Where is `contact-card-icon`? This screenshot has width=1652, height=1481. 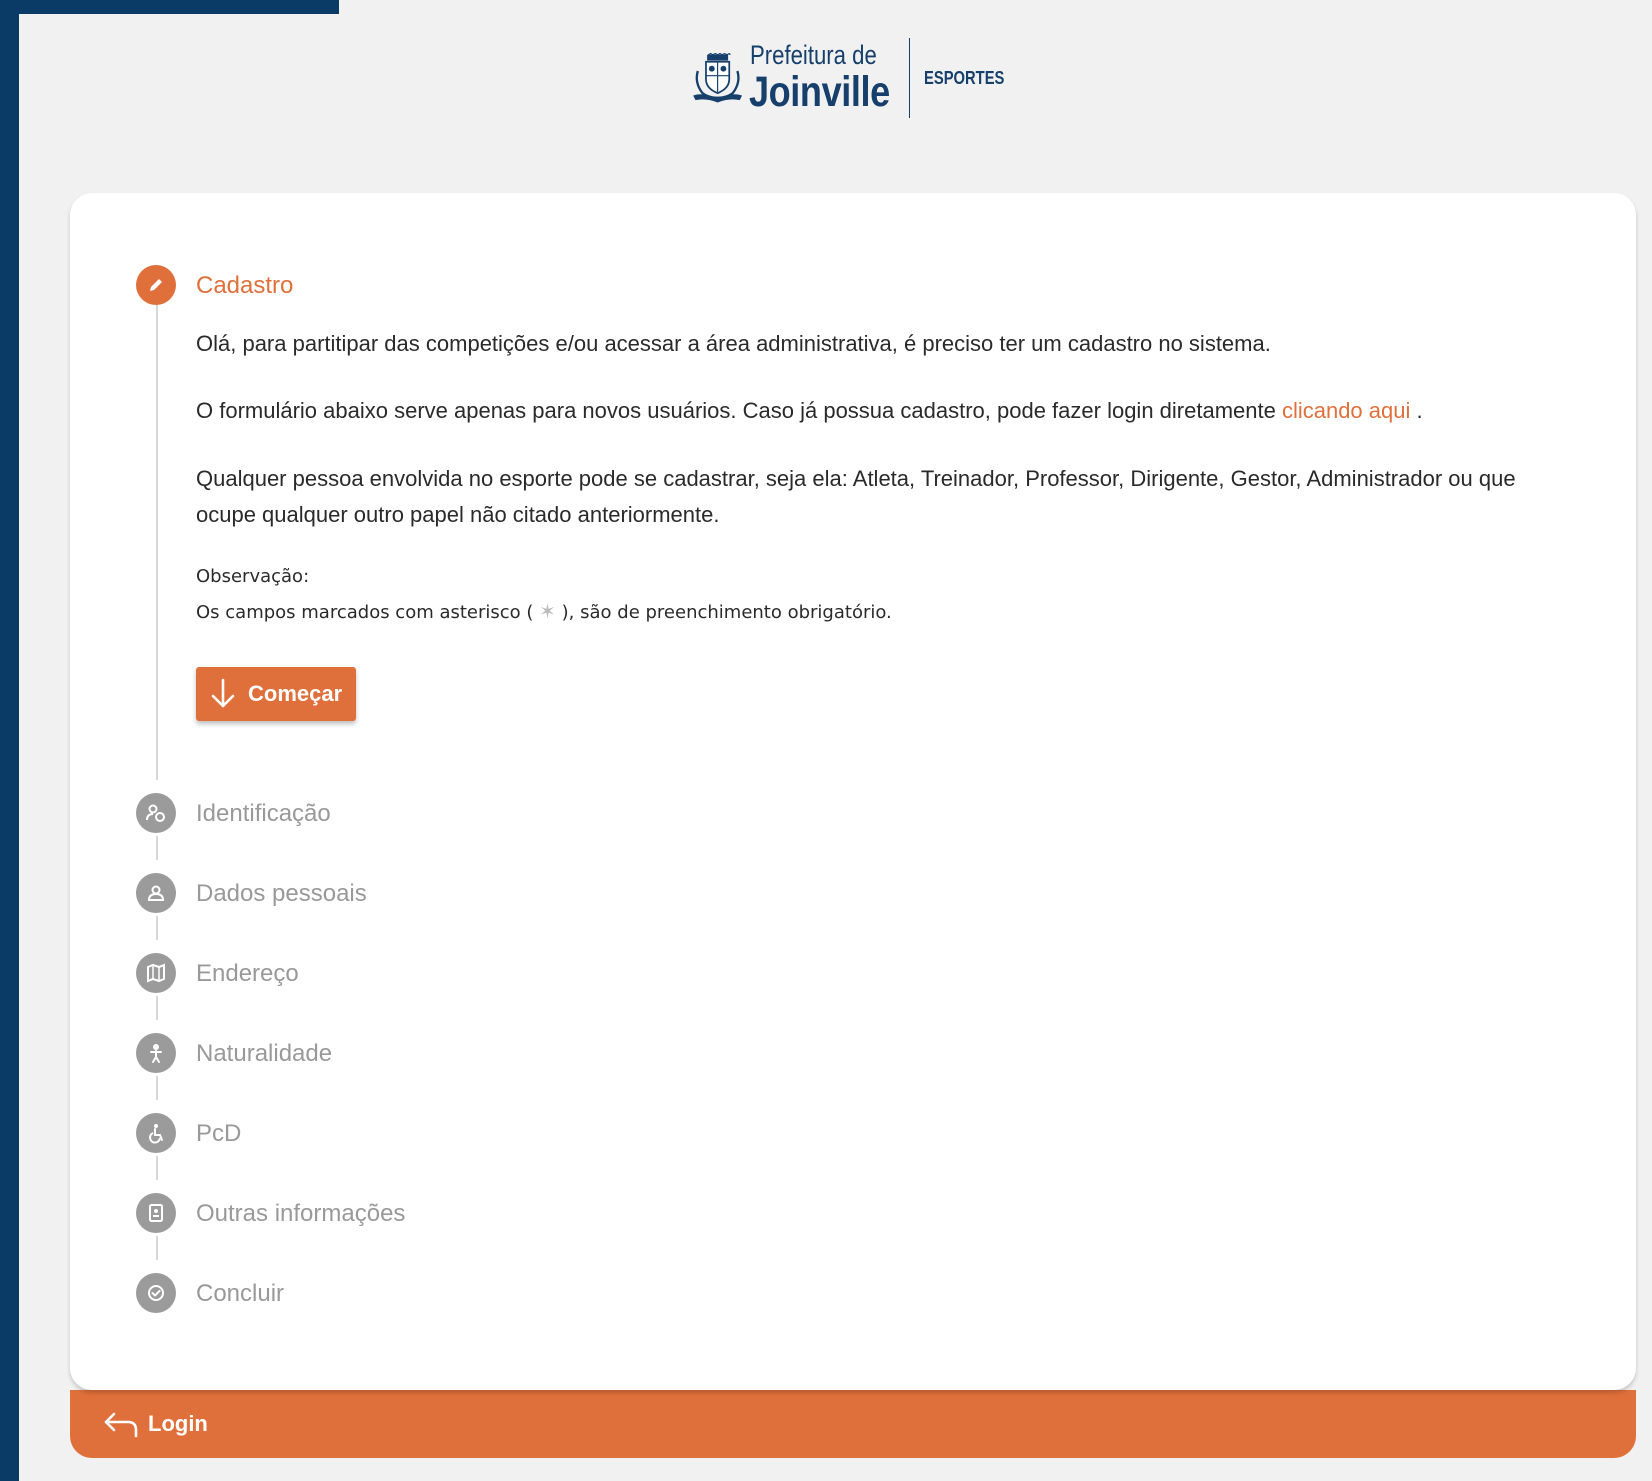 contact-card-icon is located at coordinates (156, 1213).